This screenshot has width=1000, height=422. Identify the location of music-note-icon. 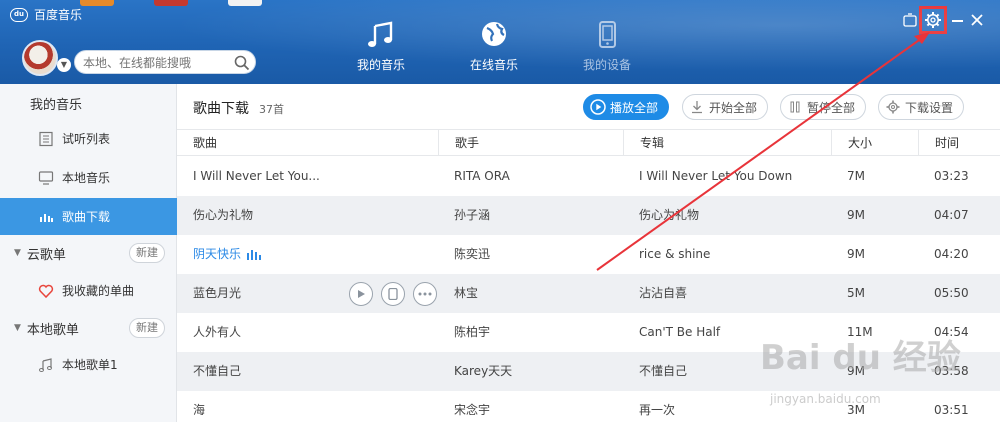
(45, 364).